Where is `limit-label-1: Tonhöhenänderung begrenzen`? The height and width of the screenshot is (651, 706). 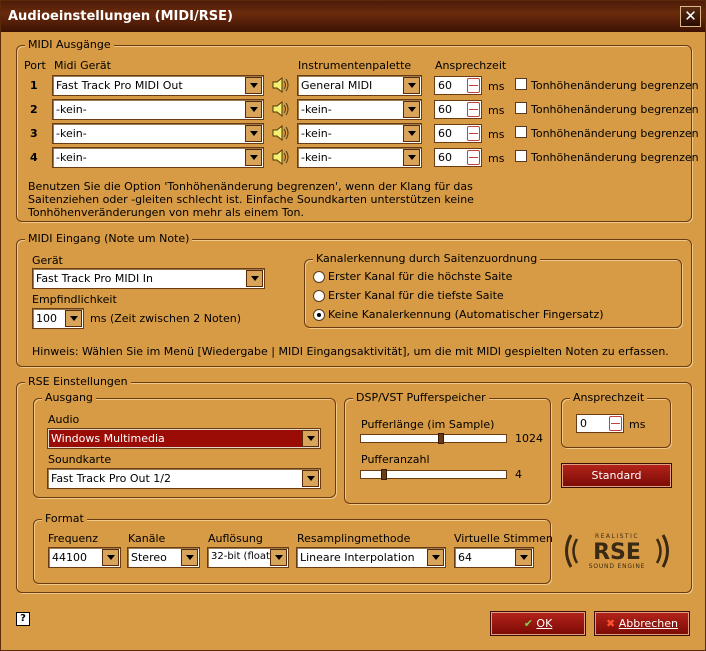
limit-label-1: Tonhöhenänderung begrenzen is located at coordinates (615, 85).